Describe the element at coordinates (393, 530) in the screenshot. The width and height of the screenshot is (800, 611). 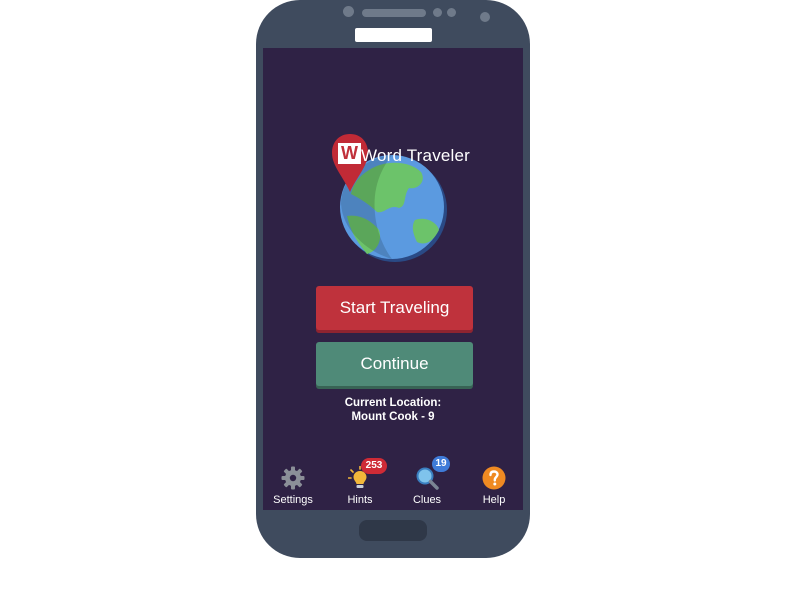
I see `home-button` at that location.